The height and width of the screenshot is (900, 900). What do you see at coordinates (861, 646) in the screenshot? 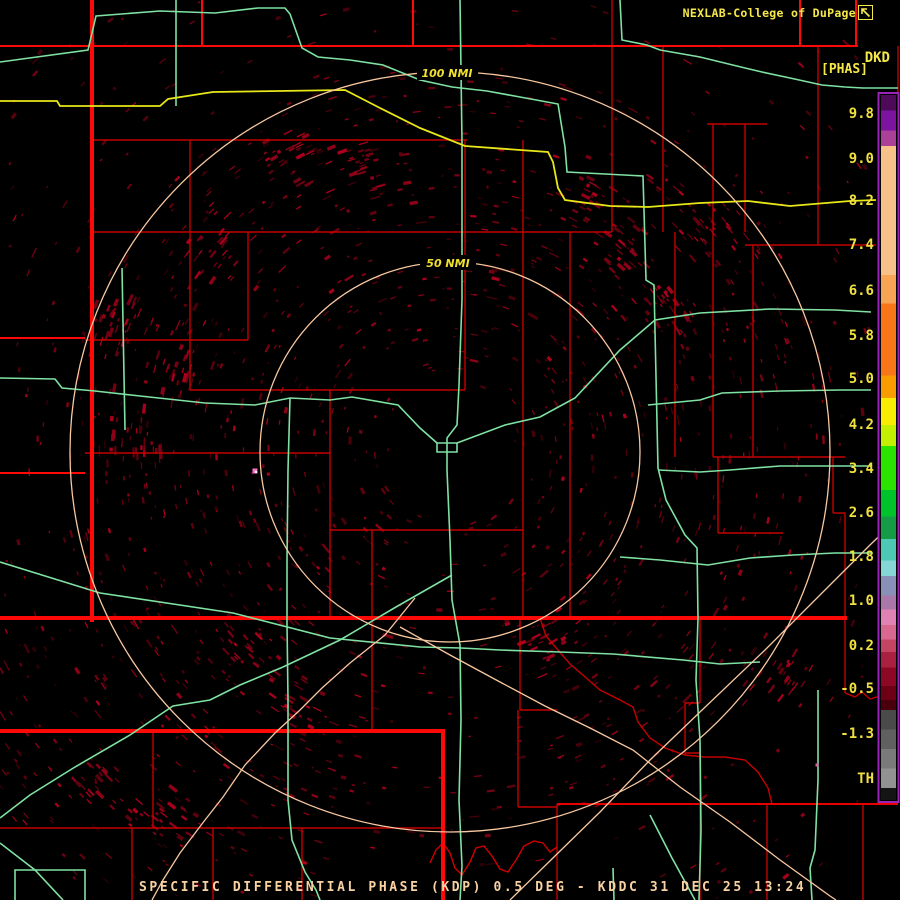
I see `colorbar-tick-label: 0.2` at bounding box center [861, 646].